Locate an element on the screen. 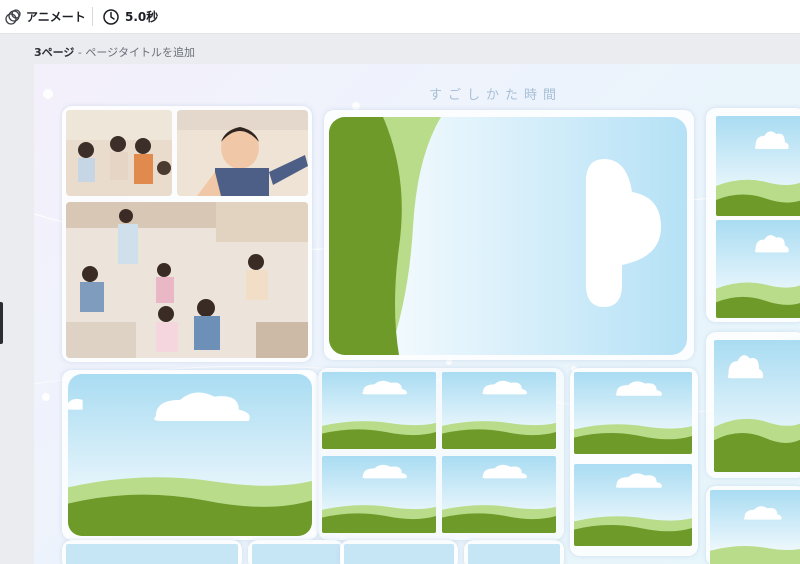  right-lower-card is located at coordinates (753, 405).